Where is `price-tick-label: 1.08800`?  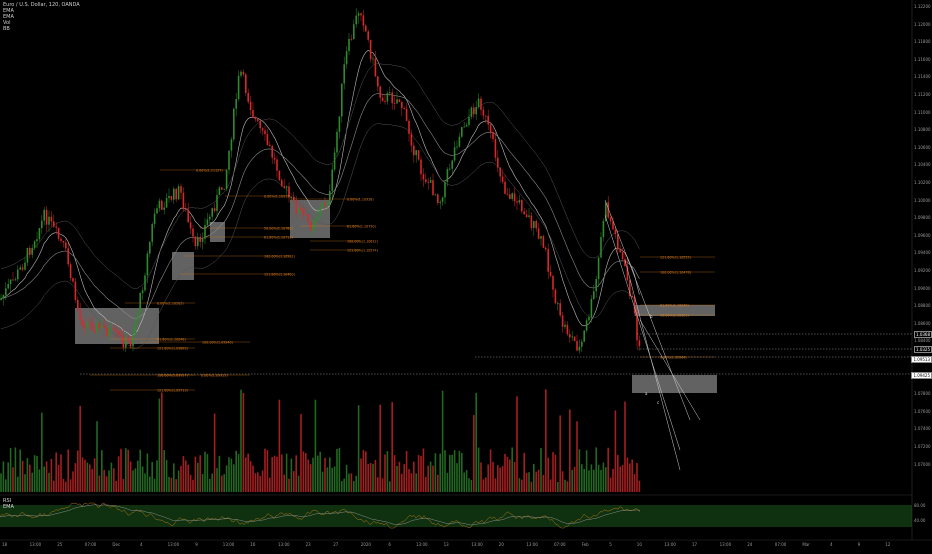
price-tick-label: 1.08800 is located at coordinates (922, 306).